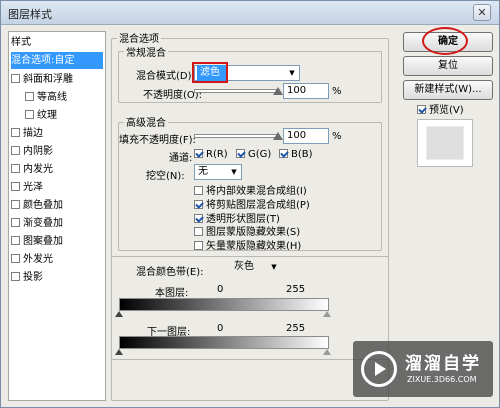 The width and height of the screenshot is (500, 408). Describe the element at coordinates (278, 136) in the screenshot. I see `fill-opacity-slider-thumb` at that location.